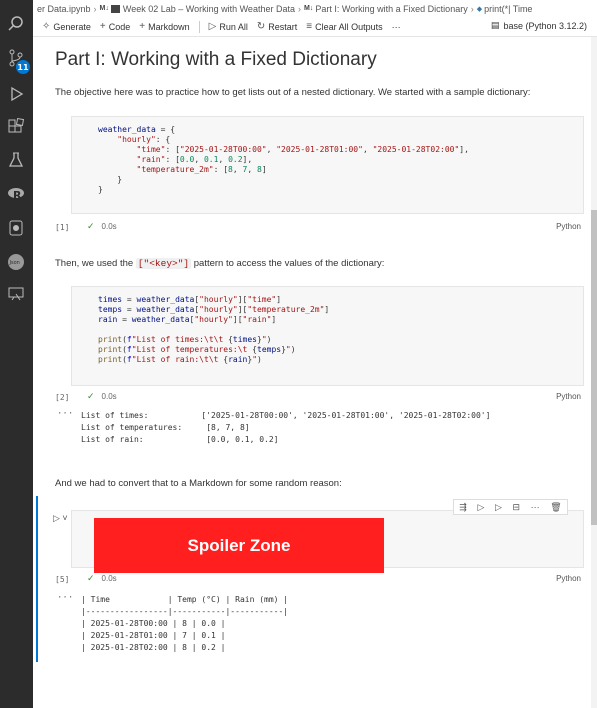 This screenshot has width=597, height=708. Describe the element at coordinates (153, 647) in the screenshot. I see `output-line: | 2025-01-28T02:00 | 8 | 0.2 |` at that location.